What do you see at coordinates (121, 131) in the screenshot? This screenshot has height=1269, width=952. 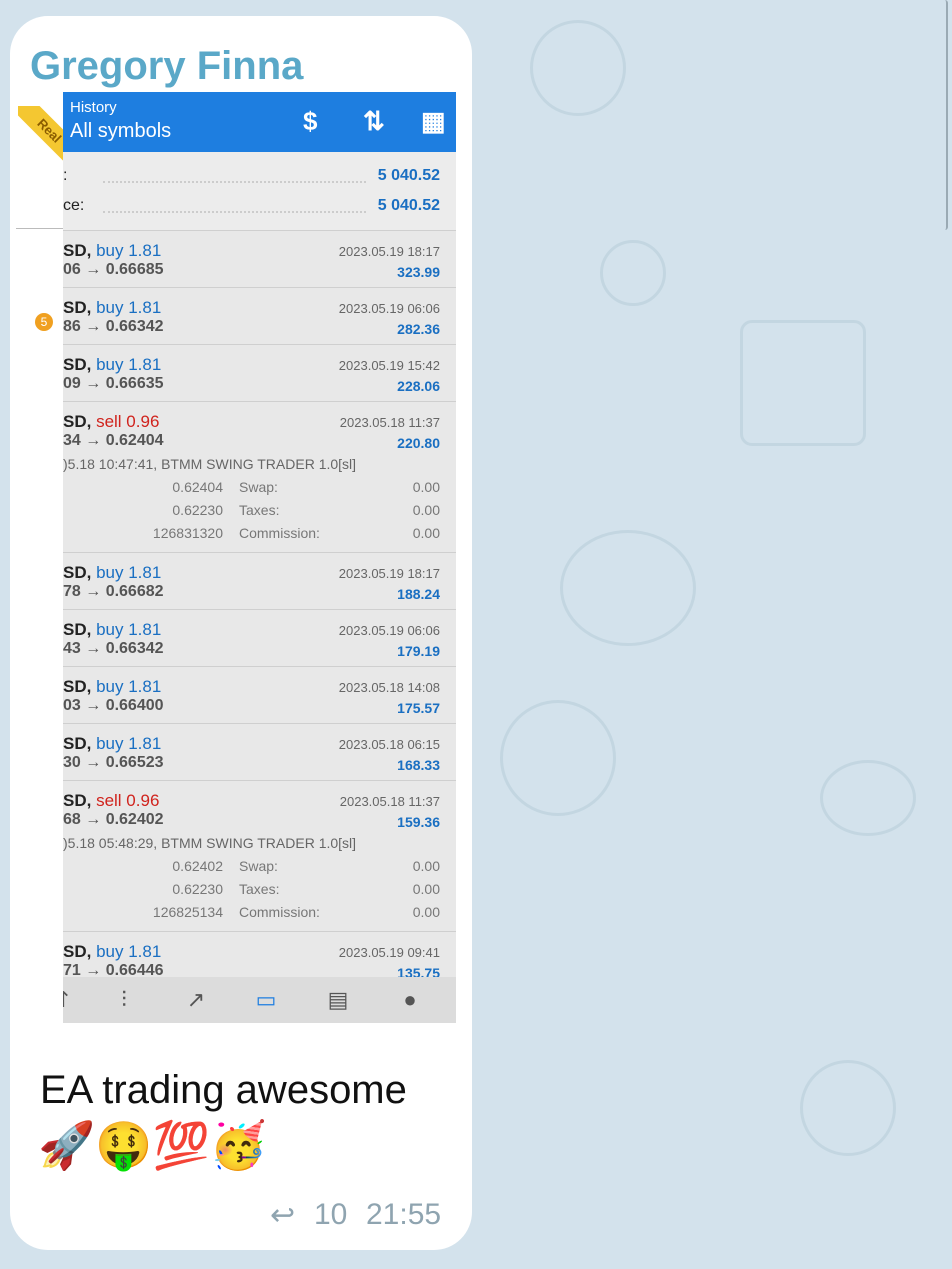 I see `header-title: All symbols` at bounding box center [121, 131].